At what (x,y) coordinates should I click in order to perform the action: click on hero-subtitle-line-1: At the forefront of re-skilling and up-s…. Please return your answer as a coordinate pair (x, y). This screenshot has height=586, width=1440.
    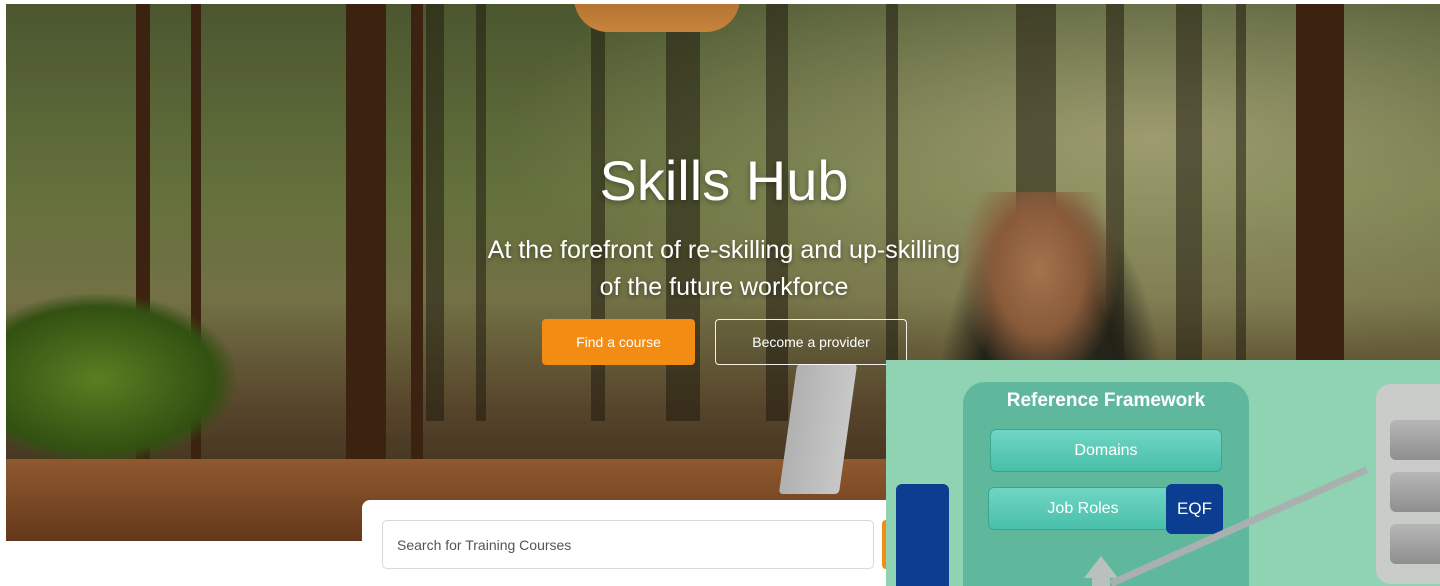
    Looking at the image, I should click on (724, 250).